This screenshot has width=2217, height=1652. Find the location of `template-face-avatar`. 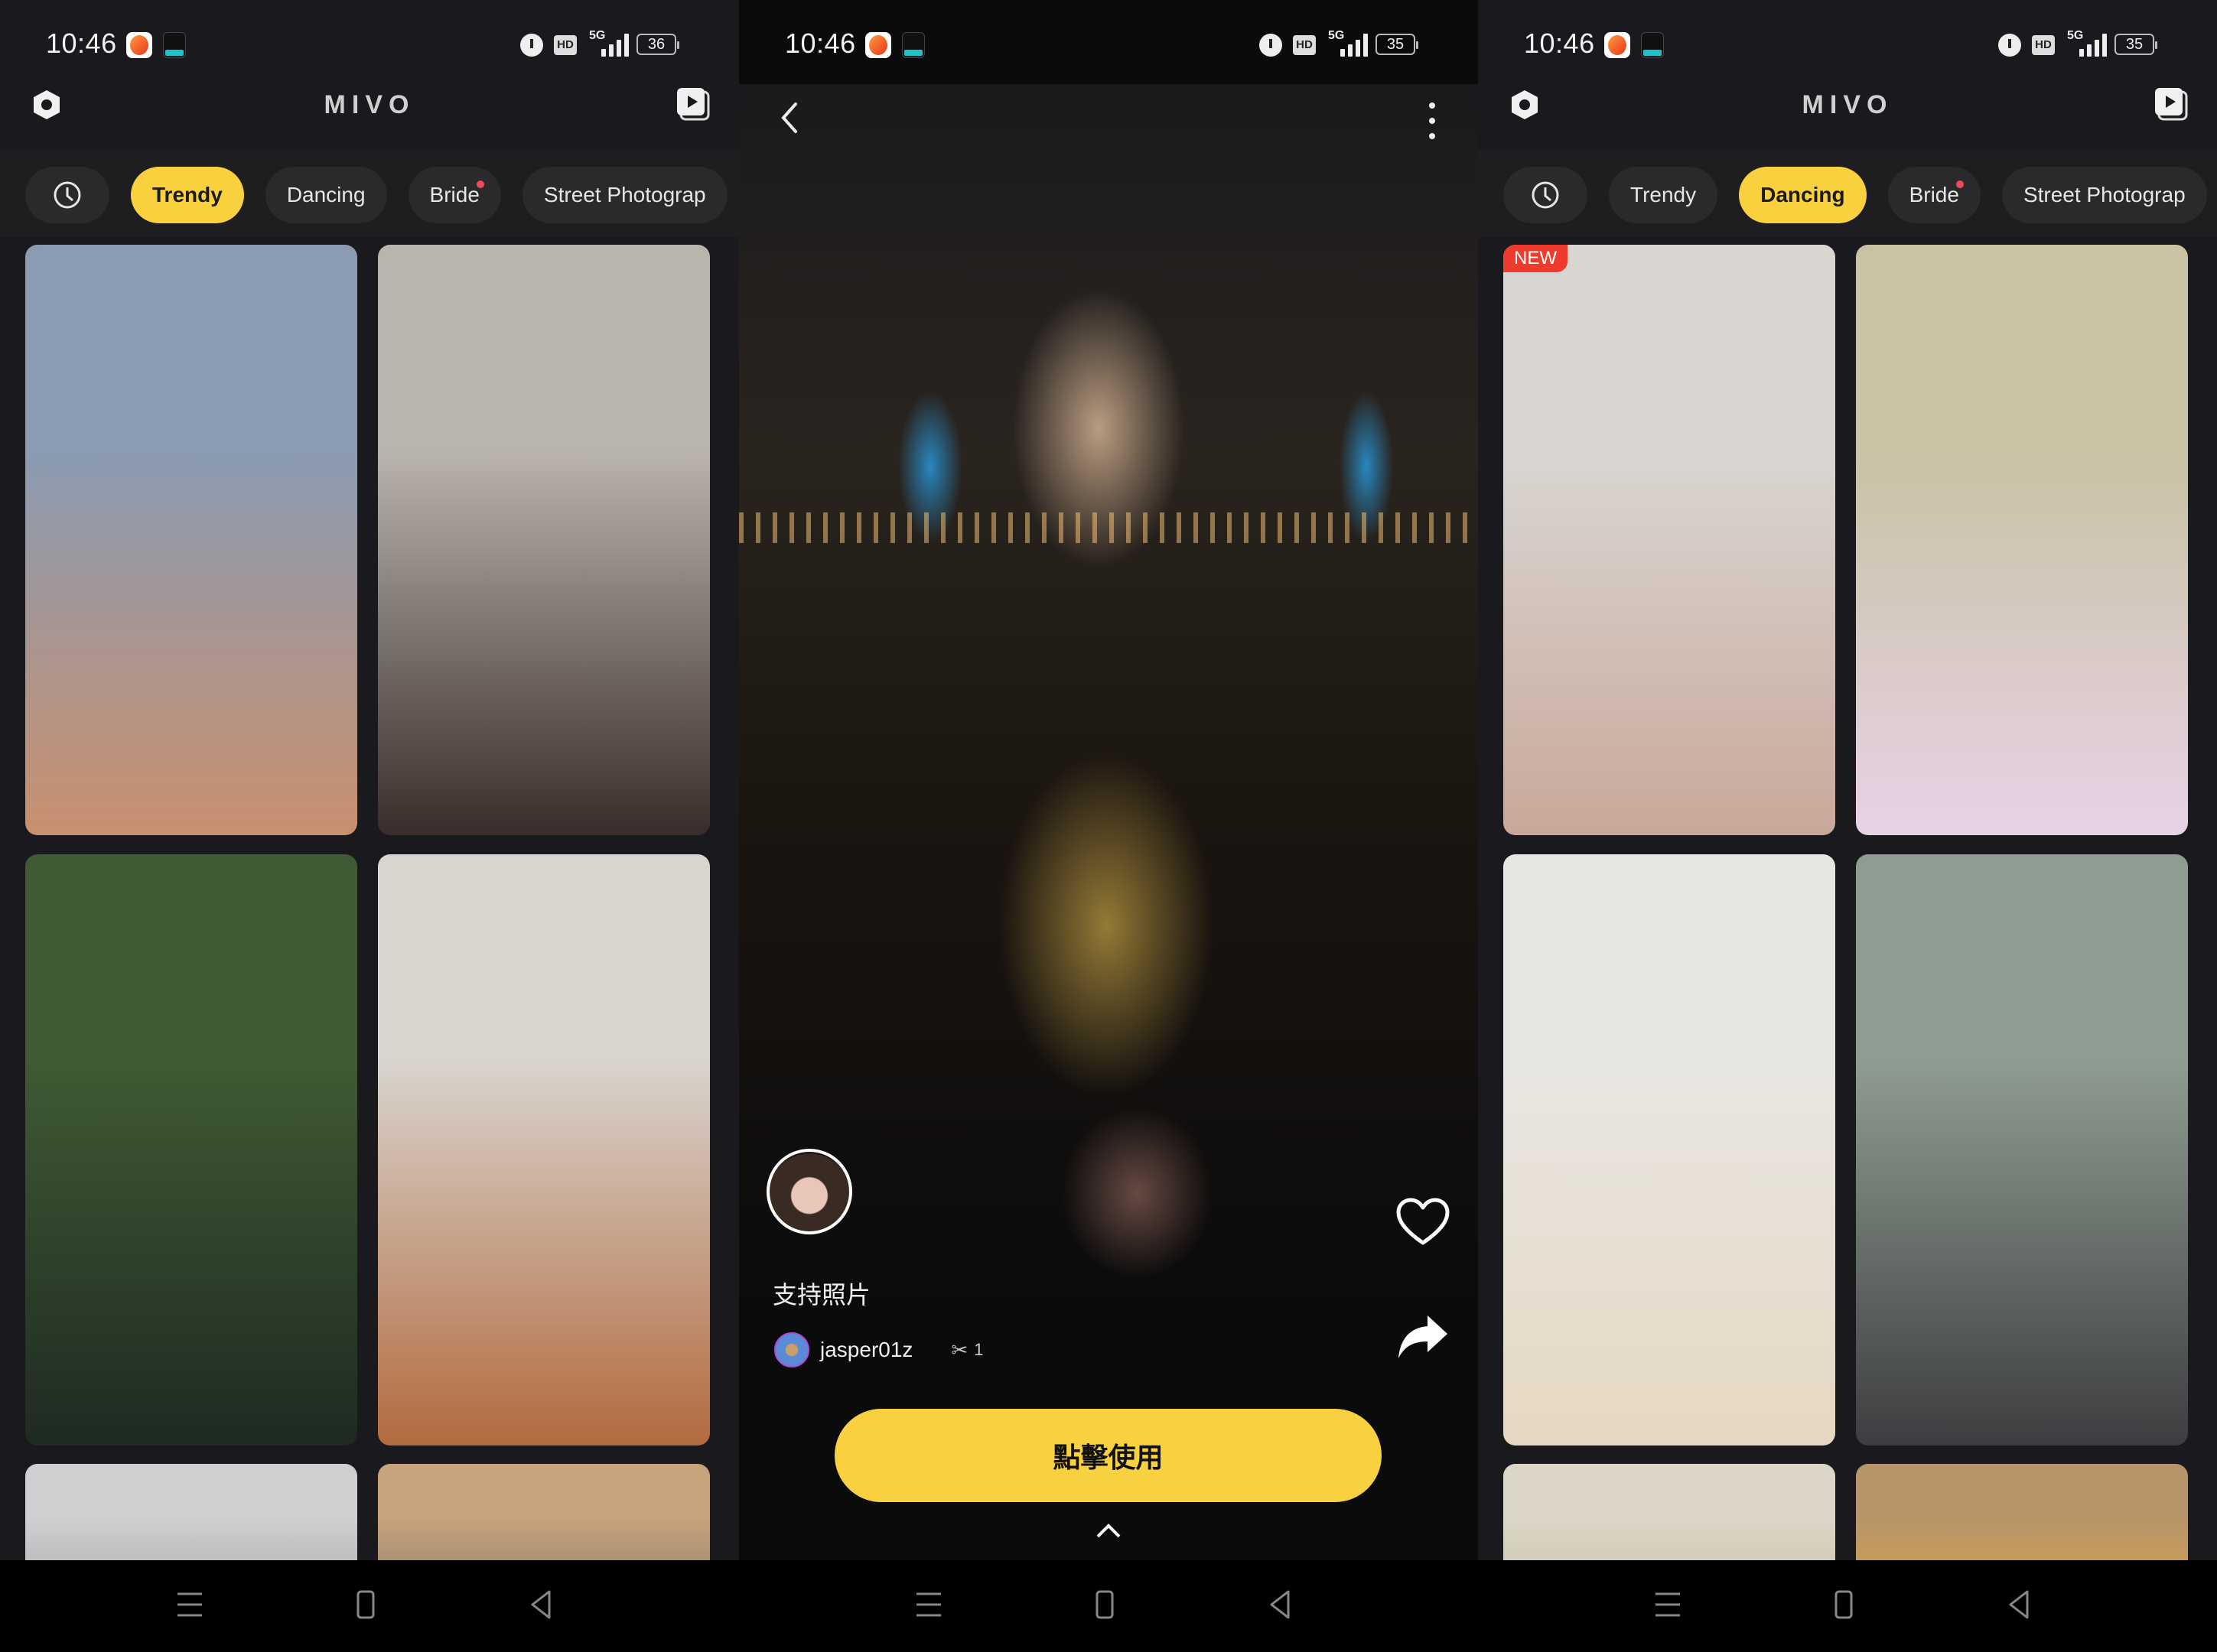

template-face-avatar is located at coordinates (809, 1192).